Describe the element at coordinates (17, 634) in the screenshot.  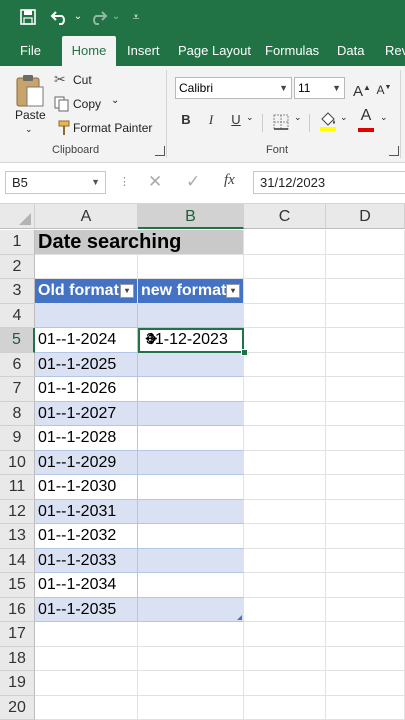
I see `row-header: 17` at that location.